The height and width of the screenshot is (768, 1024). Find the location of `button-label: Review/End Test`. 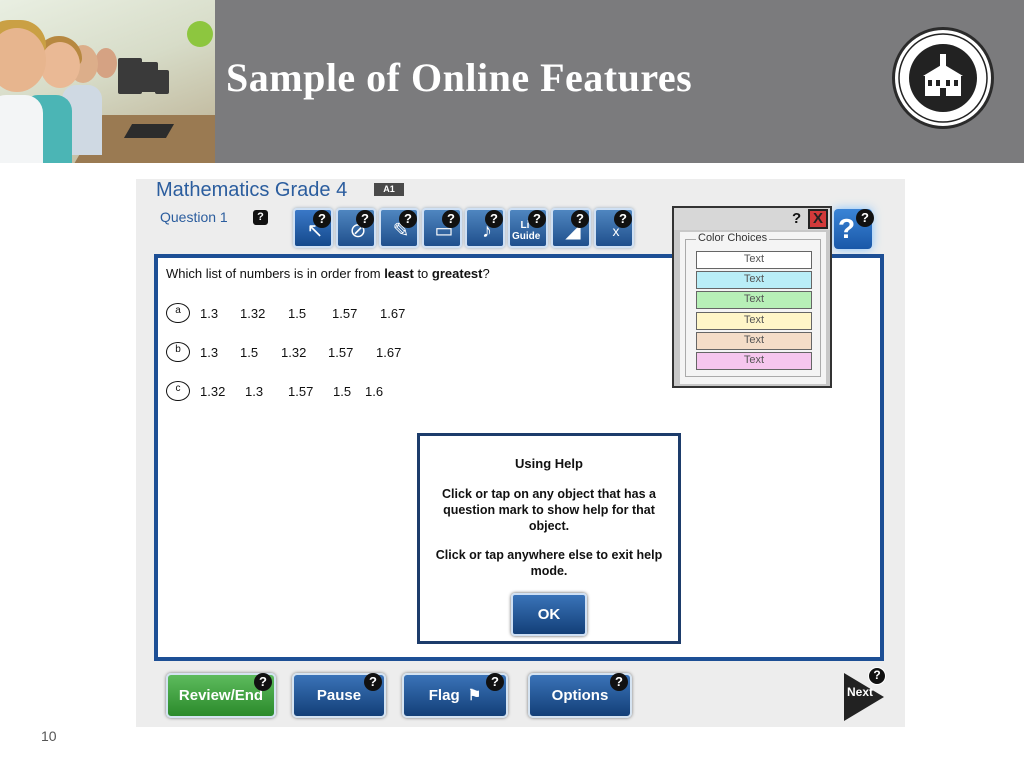

button-label: Review/End Test is located at coordinates (221, 716).